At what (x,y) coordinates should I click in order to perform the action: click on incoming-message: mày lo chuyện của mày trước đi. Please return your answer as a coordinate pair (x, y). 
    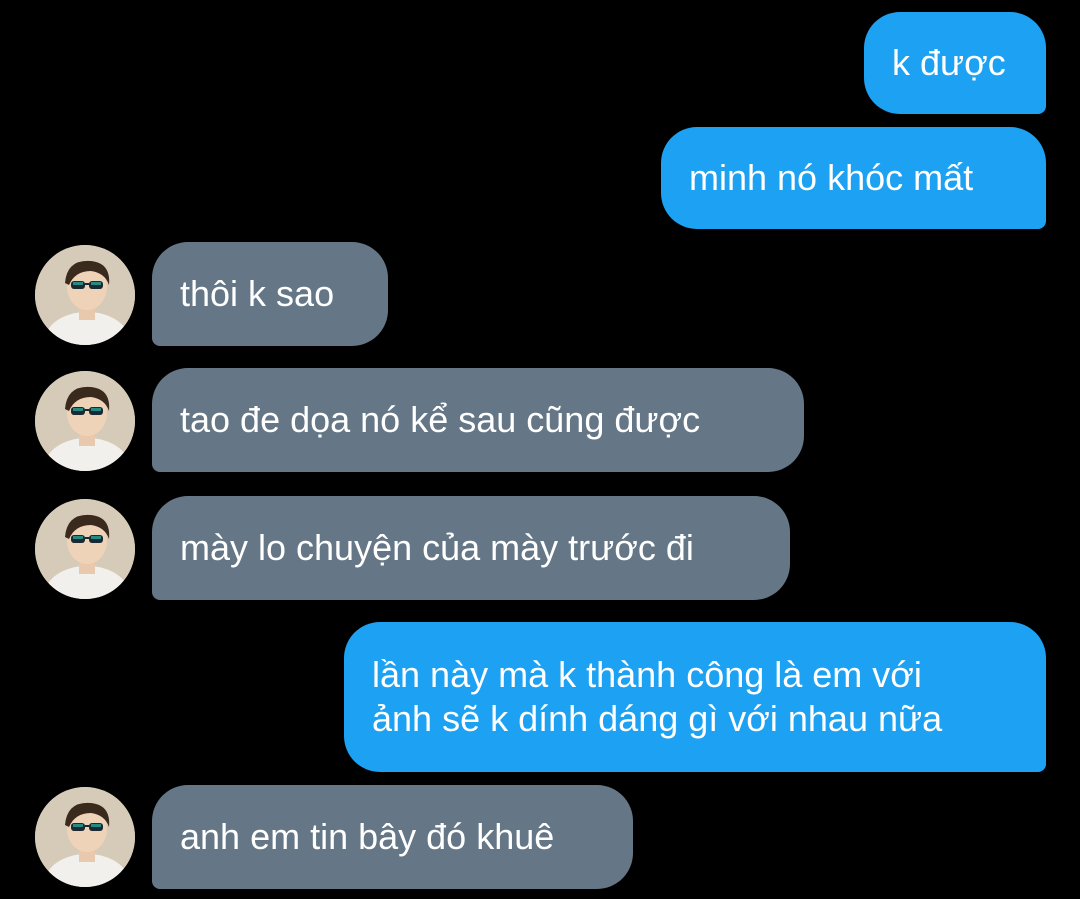
    Looking at the image, I should click on (471, 548).